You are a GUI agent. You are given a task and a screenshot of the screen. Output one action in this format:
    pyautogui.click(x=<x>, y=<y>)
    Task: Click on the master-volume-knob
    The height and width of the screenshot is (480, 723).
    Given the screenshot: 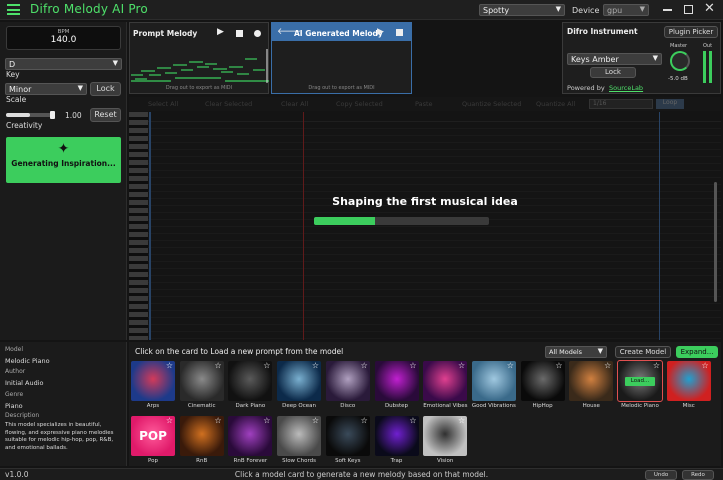 What is the action you would take?
    pyautogui.click(x=680, y=61)
    